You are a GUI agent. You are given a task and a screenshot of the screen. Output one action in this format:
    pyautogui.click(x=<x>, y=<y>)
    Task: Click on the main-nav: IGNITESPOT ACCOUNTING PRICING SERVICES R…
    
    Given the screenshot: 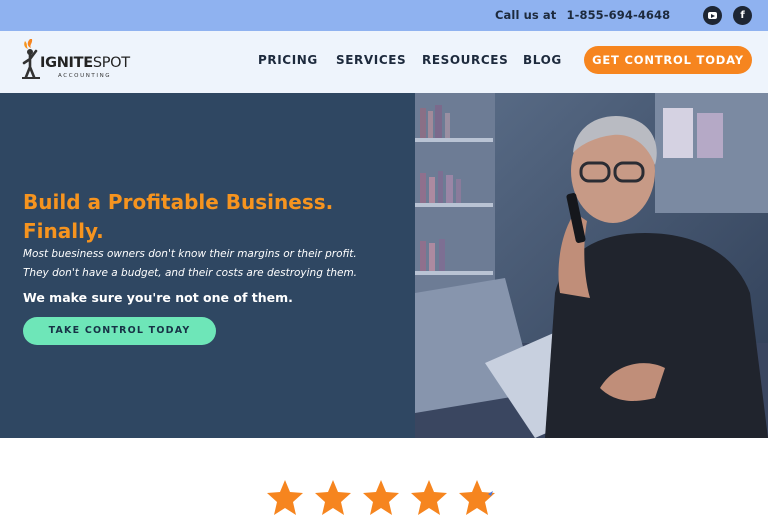 What is the action you would take?
    pyautogui.click(x=384, y=62)
    